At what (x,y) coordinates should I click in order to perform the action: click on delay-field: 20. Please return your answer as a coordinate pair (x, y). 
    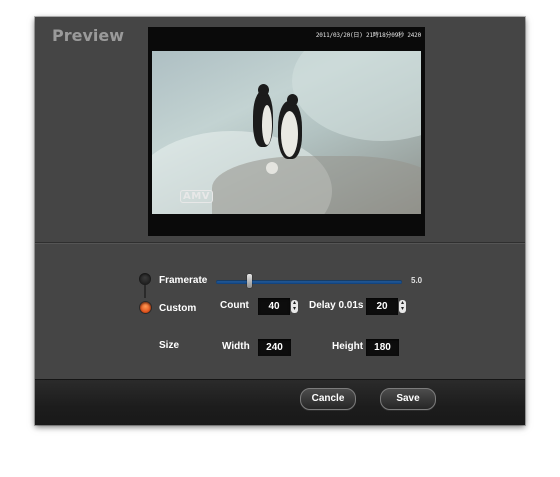
    Looking at the image, I should click on (382, 306).